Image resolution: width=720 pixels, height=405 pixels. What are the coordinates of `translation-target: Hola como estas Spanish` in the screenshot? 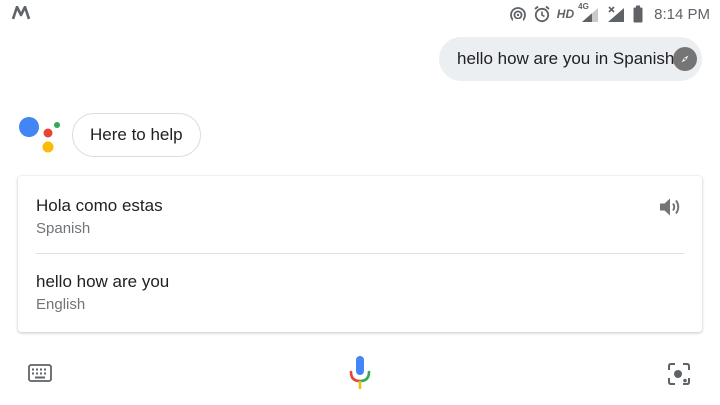 It's located at (360, 217).